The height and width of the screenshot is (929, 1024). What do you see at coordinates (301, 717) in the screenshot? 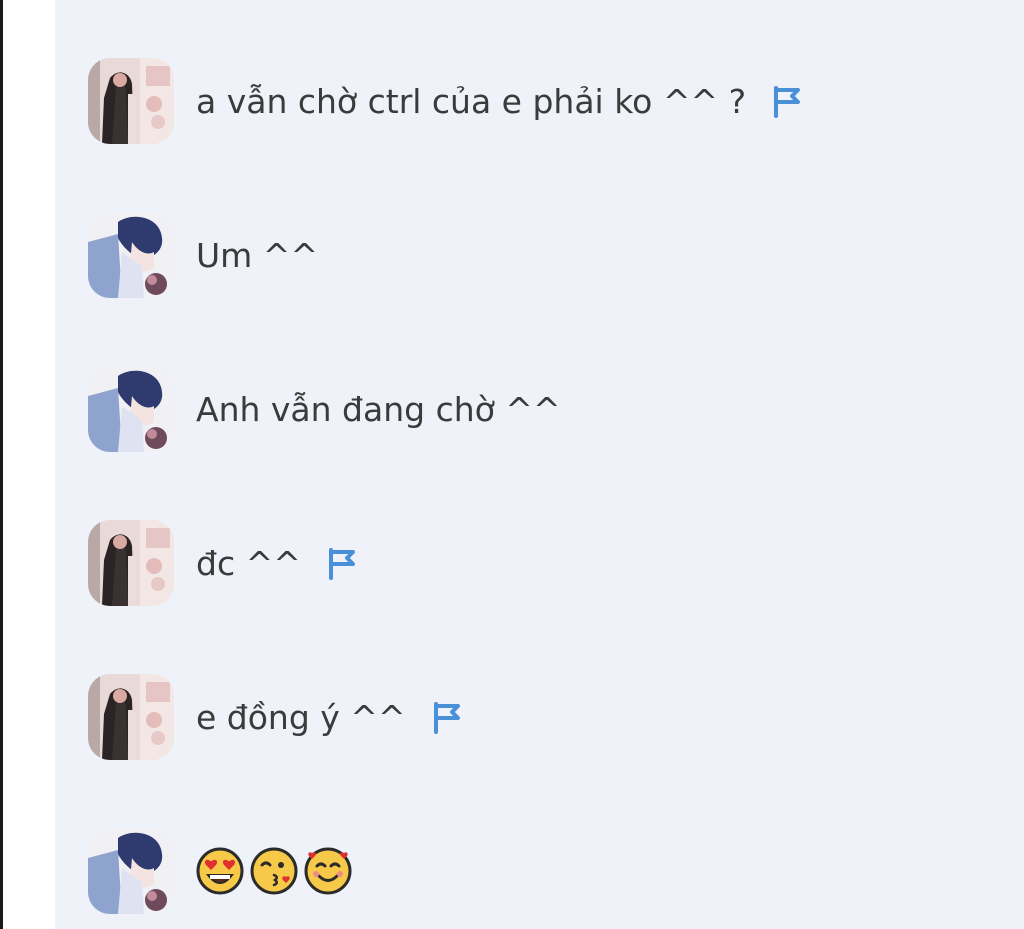
I see `message-text: e đồng ý ^^` at bounding box center [301, 717].